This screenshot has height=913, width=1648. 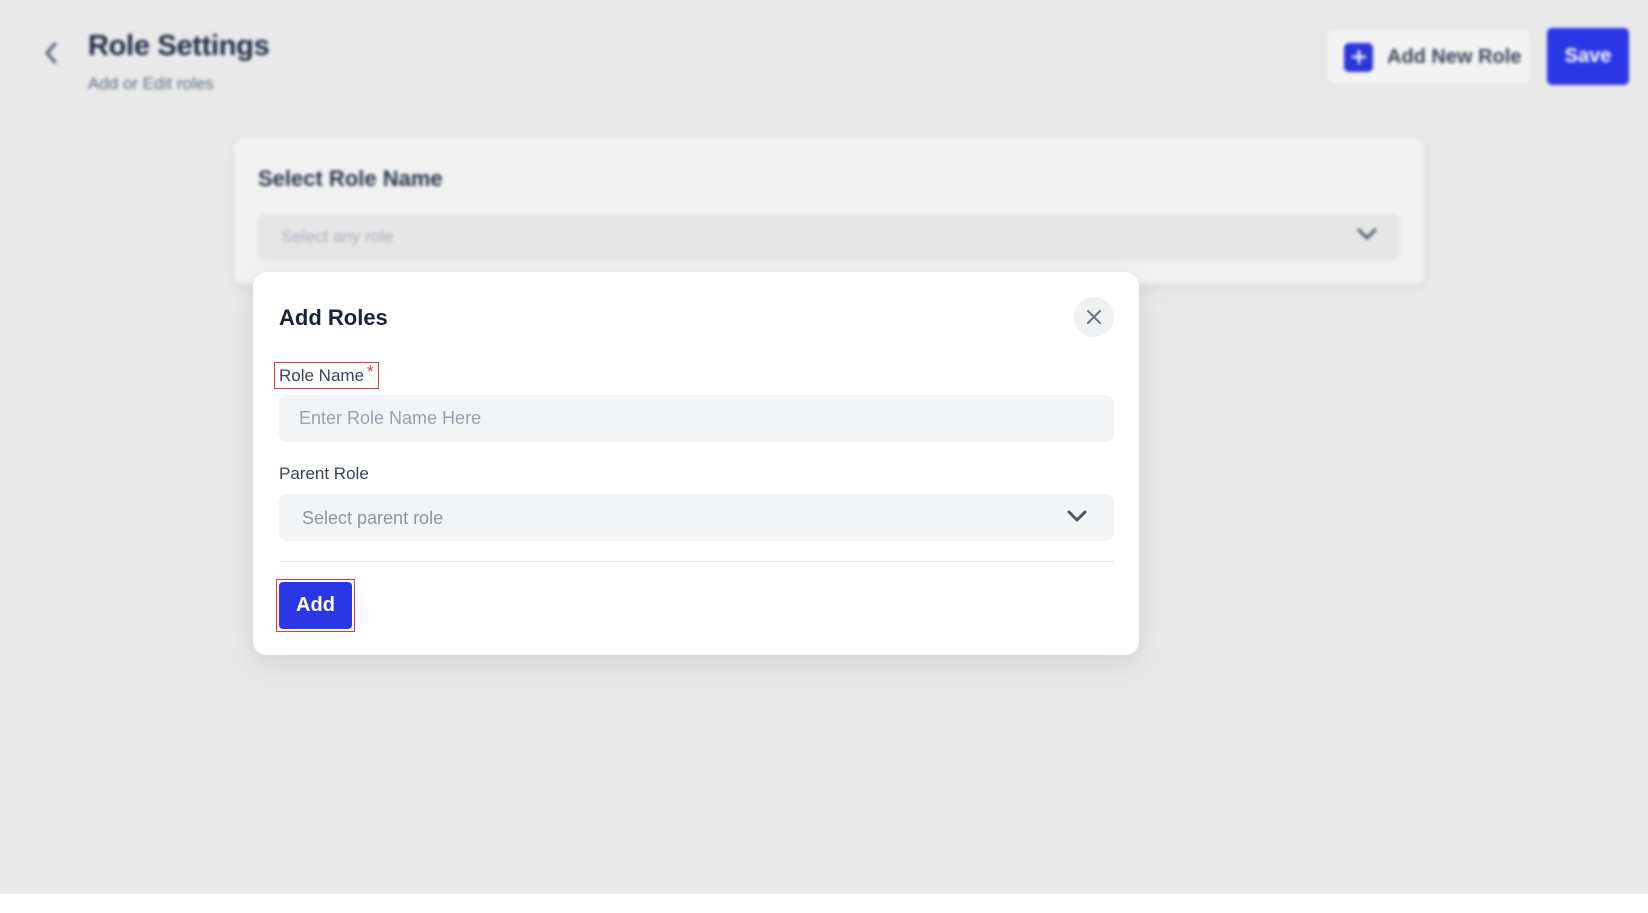 I want to click on role-select-placeholder: Select any role, so click(x=337, y=236).